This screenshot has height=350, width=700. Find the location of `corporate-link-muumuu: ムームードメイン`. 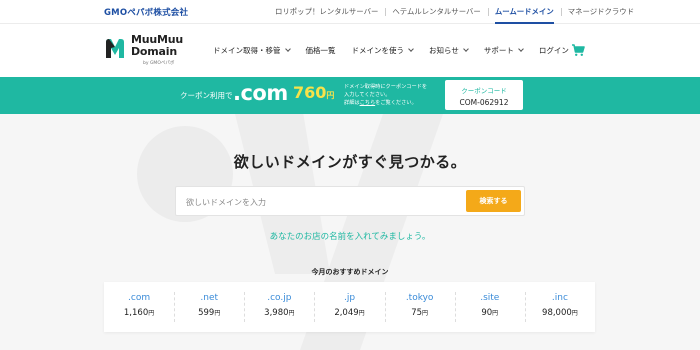

corporate-link-muumuu: ムームードメイン is located at coordinates (524, 12).